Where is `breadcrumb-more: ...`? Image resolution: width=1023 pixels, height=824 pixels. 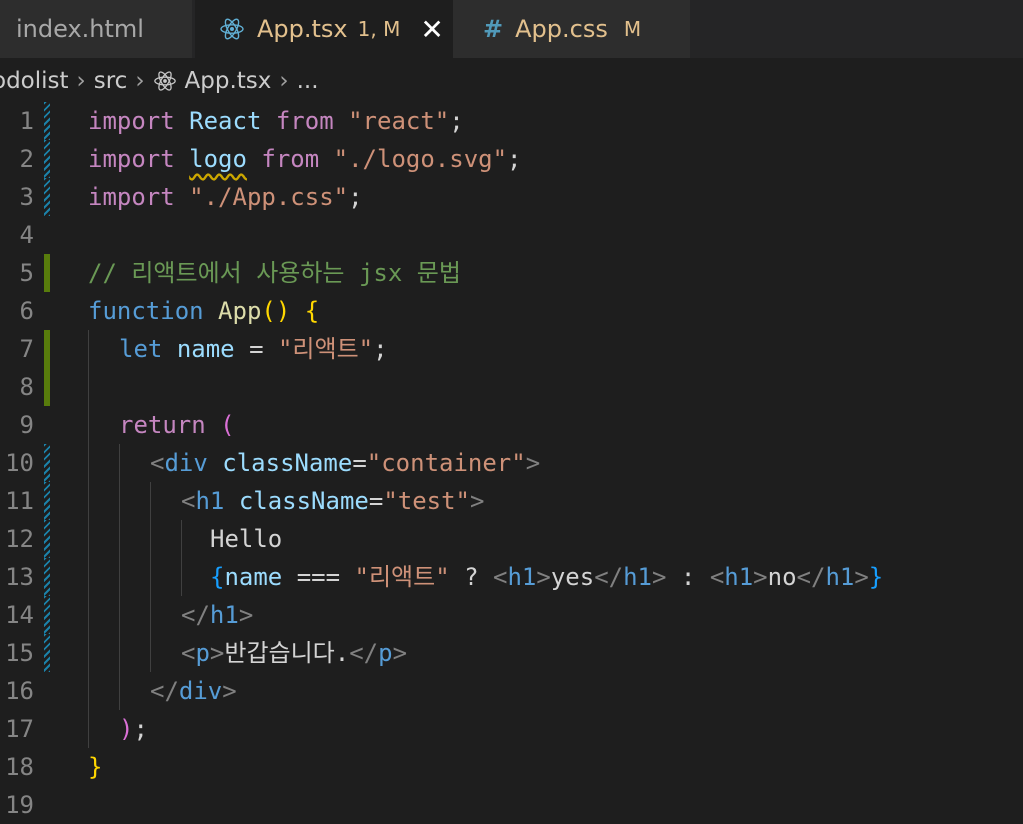 breadcrumb-more: ... is located at coordinates (308, 81).